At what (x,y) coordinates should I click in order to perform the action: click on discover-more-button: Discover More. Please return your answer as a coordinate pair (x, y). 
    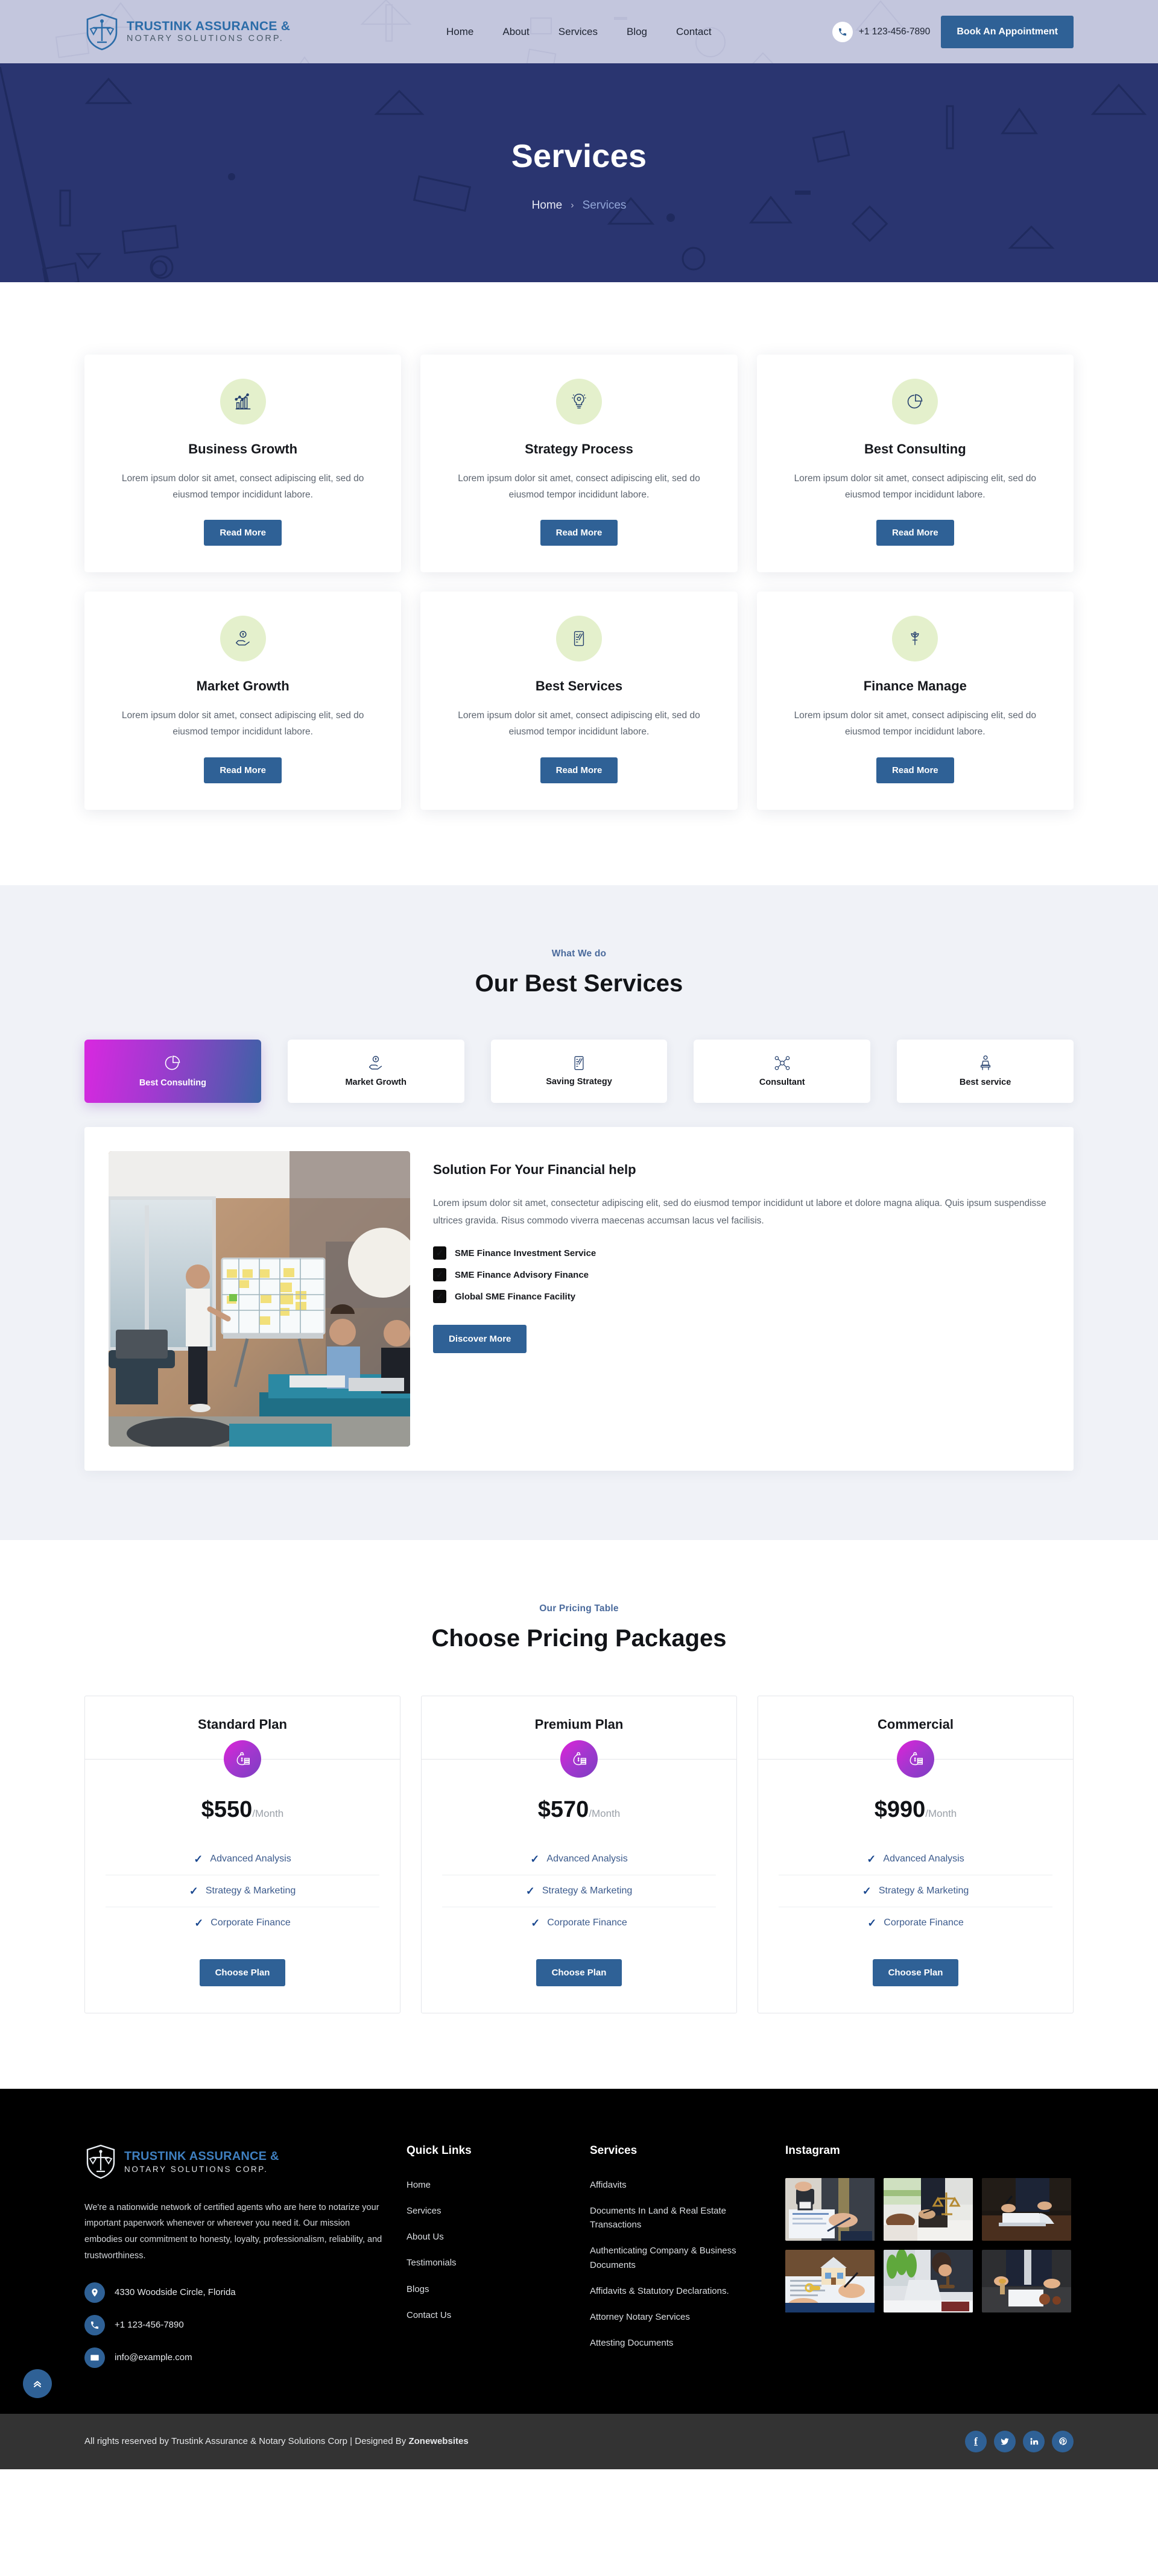
    Looking at the image, I should click on (480, 1339).